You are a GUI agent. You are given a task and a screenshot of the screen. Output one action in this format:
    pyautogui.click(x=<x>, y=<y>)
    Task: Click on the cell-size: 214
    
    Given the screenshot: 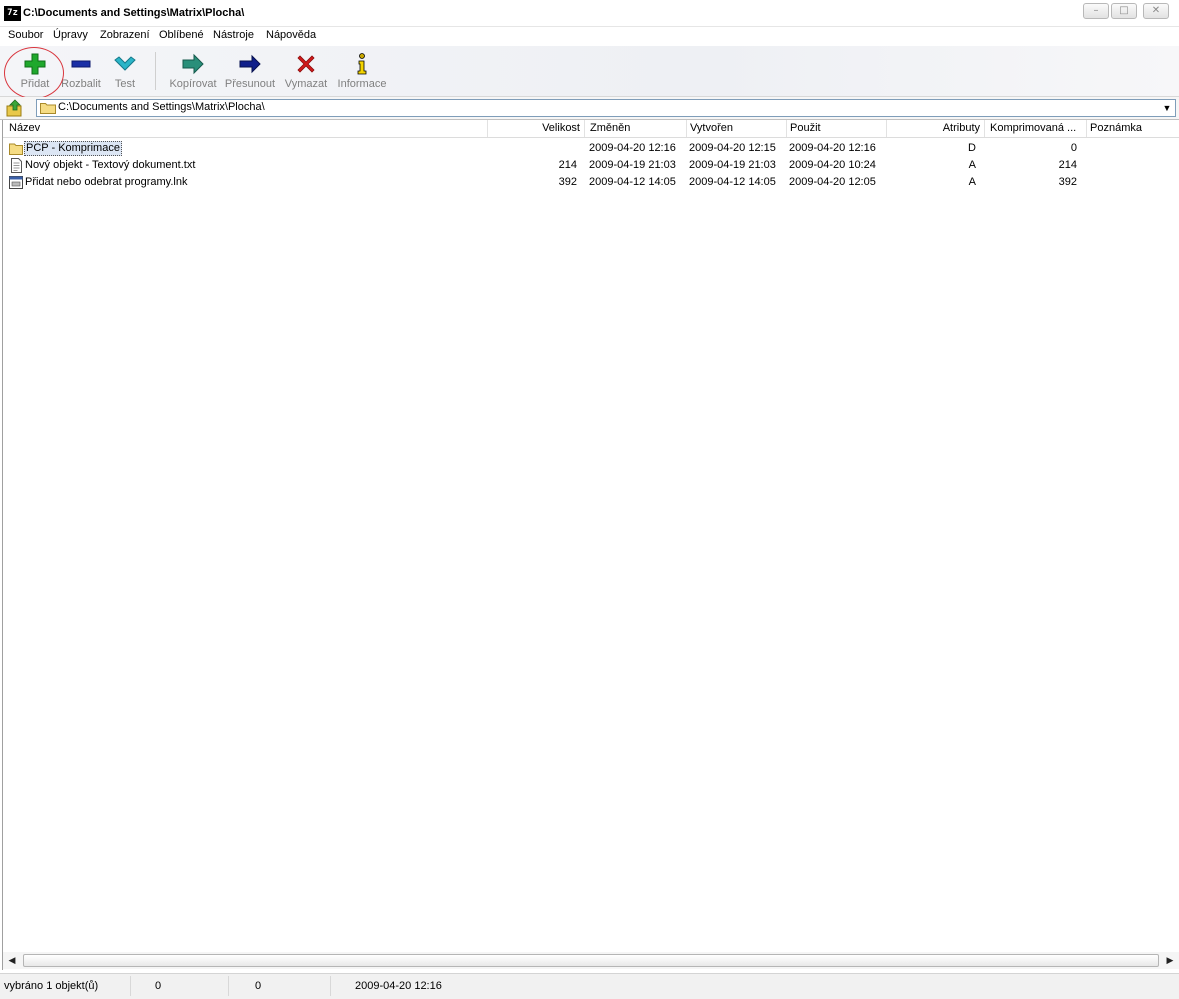 What is the action you would take?
    pyautogui.click(x=567, y=165)
    